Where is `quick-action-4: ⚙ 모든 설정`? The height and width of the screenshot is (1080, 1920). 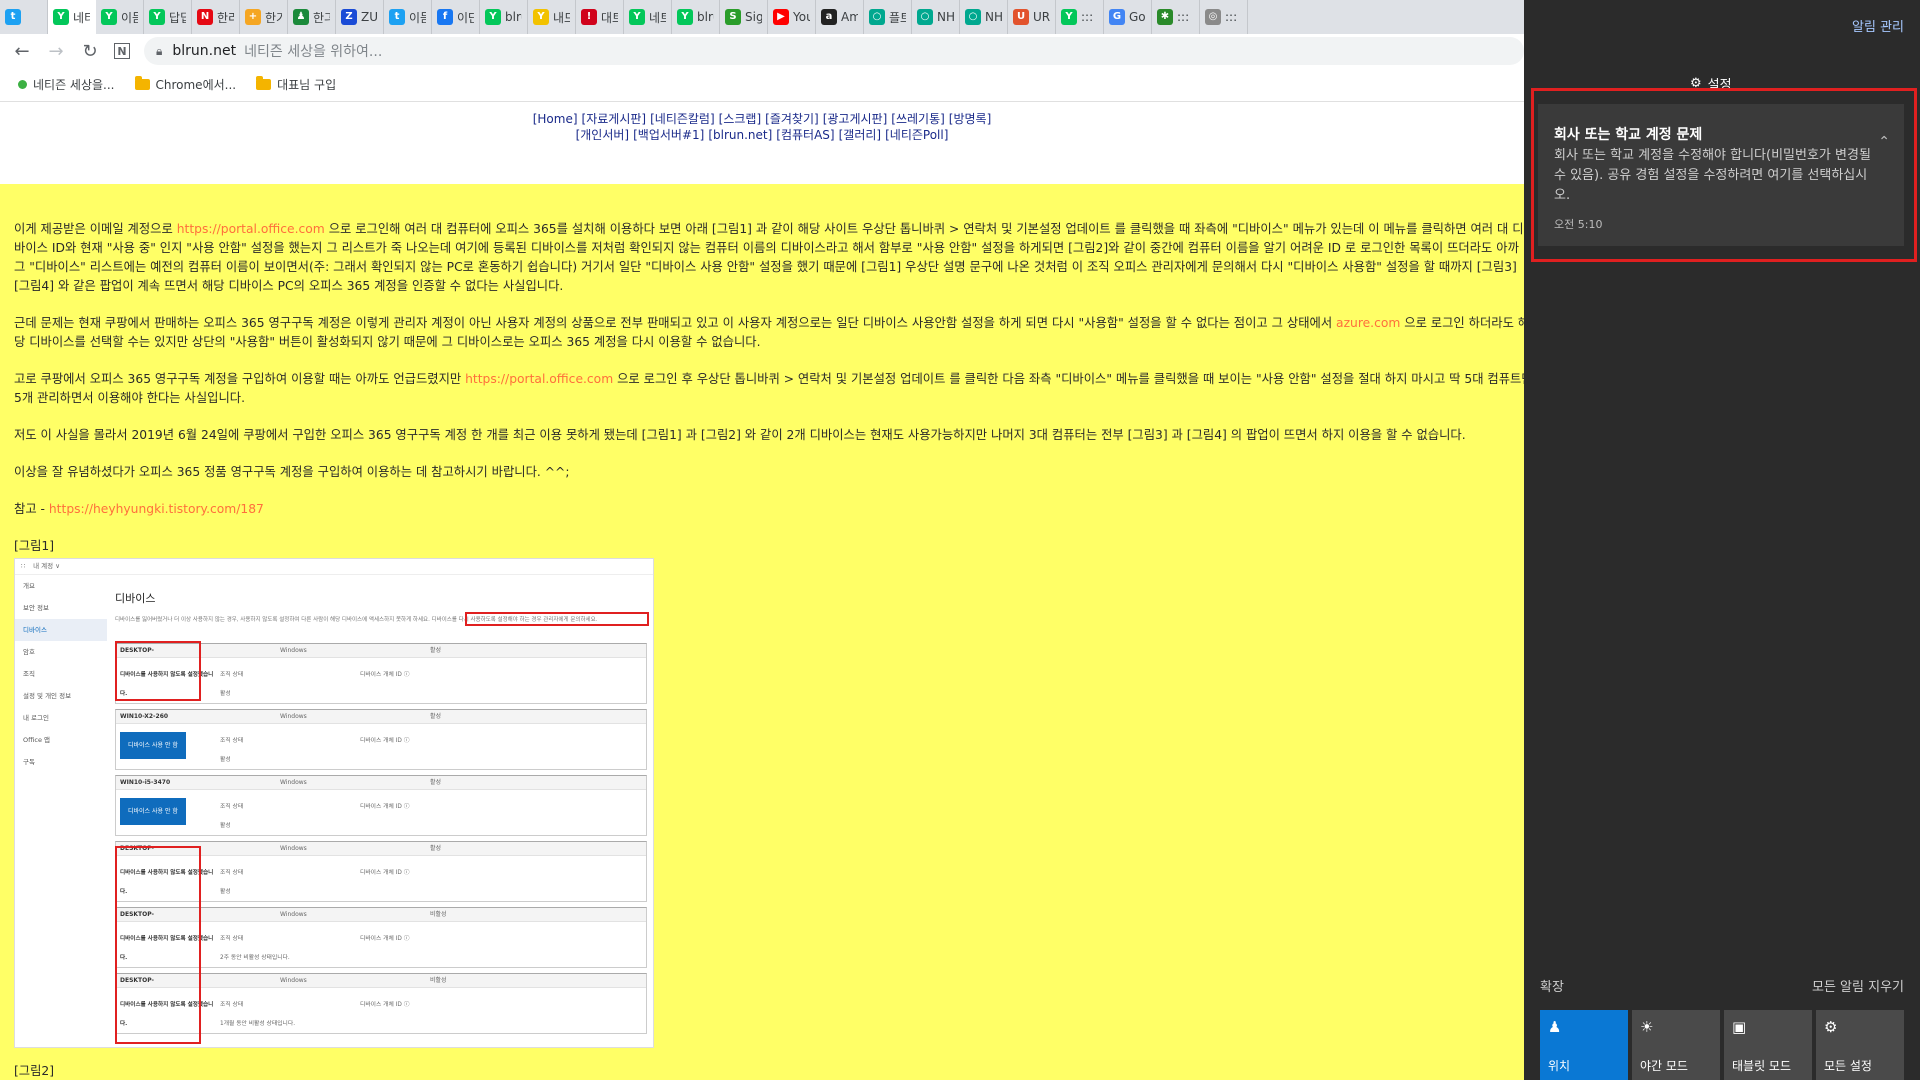
quick-action-4: ⚙ 모든 설정 is located at coordinates (1860, 1045).